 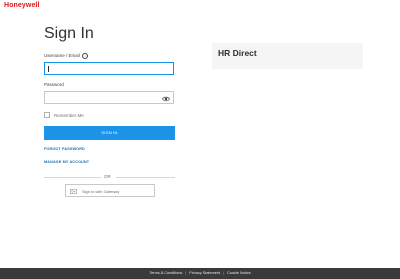 What do you see at coordinates (107, 176) in the screenshot?
I see `or-divider-label: OR` at bounding box center [107, 176].